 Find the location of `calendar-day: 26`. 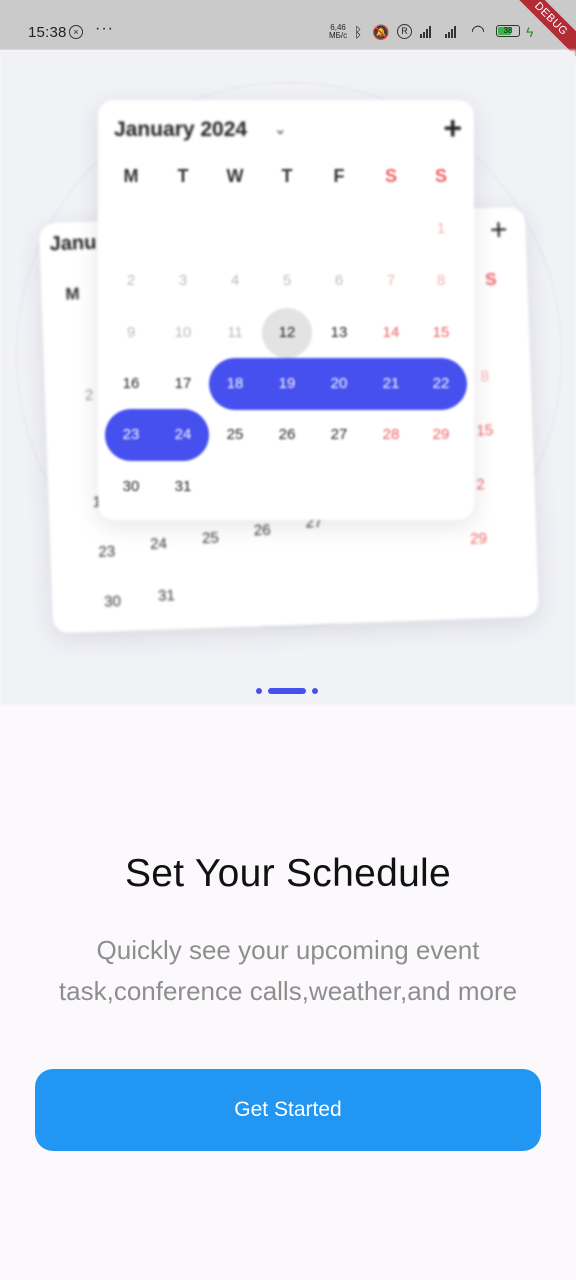

calendar-day: 26 is located at coordinates (287, 435).